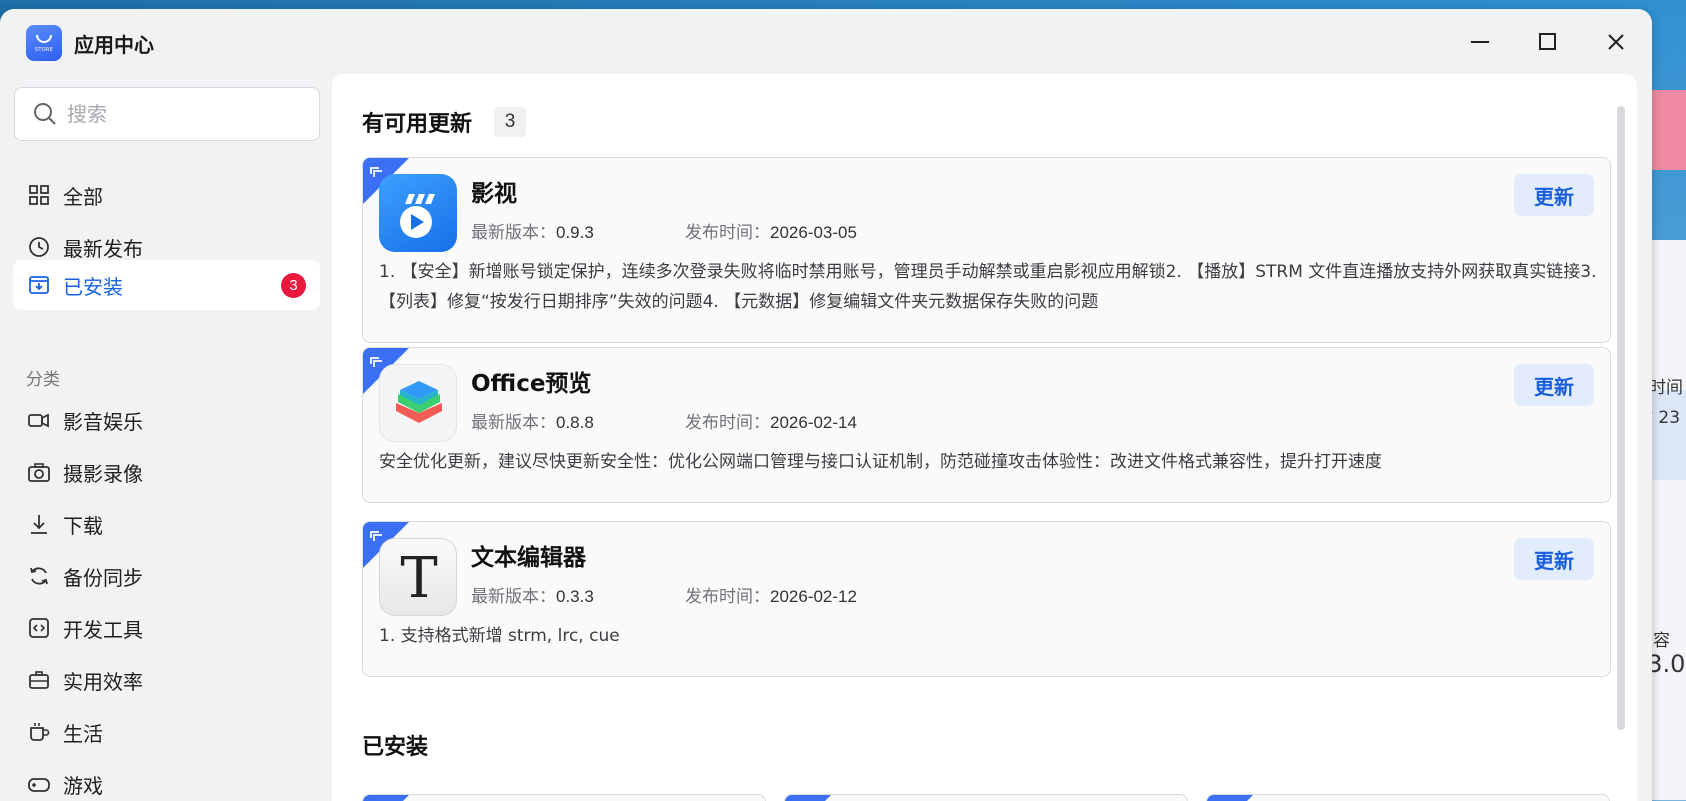 The height and width of the screenshot is (801, 1686). I want to click on gamepad-icon, so click(39, 784).